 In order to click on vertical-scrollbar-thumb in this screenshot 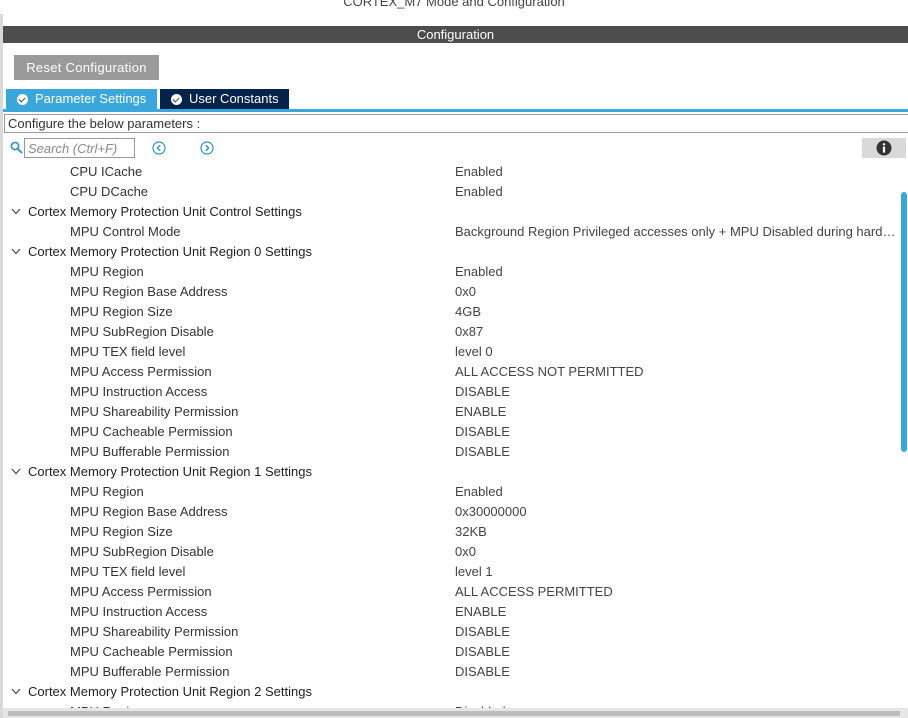, I will do `click(904, 322)`.